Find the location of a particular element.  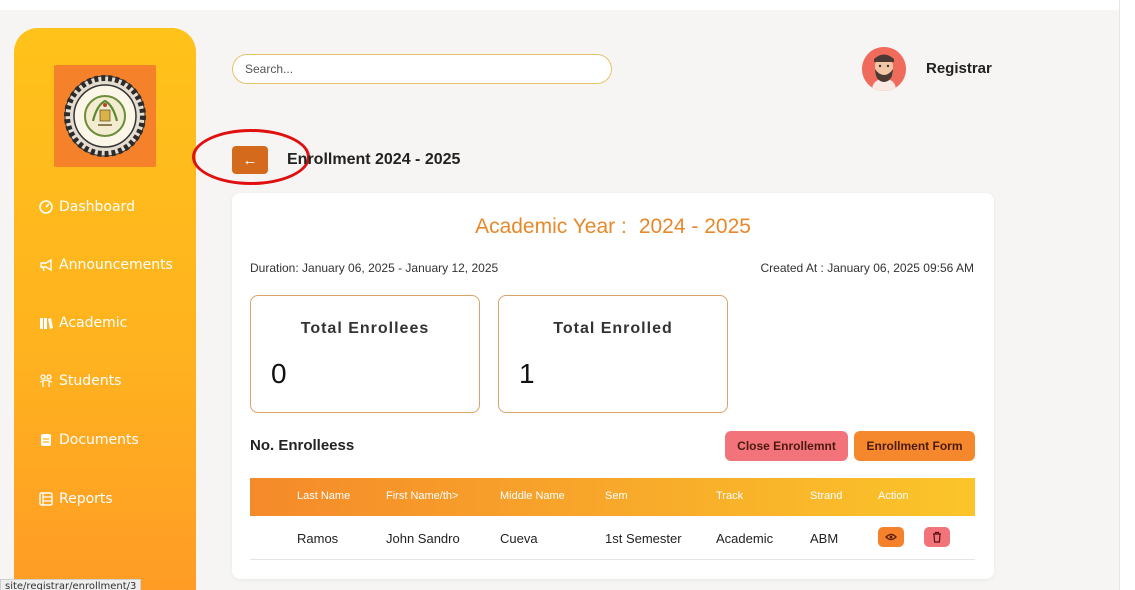

dashboard-icon is located at coordinates (46, 207).